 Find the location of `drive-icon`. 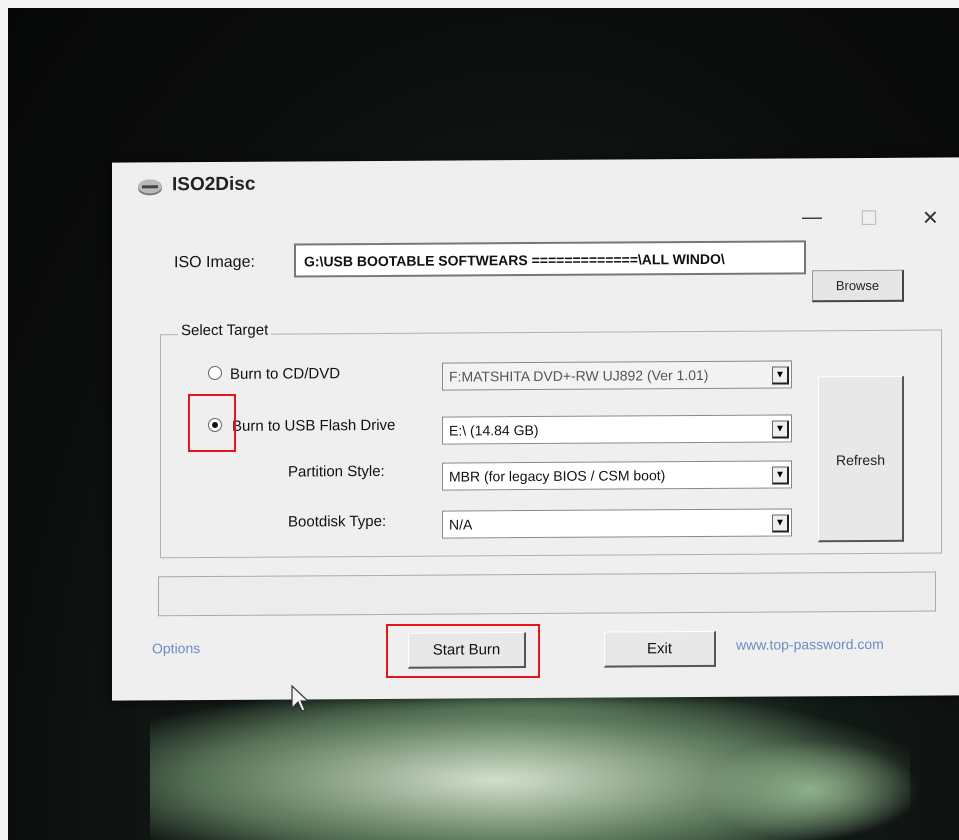

drive-icon is located at coordinates (150, 186).